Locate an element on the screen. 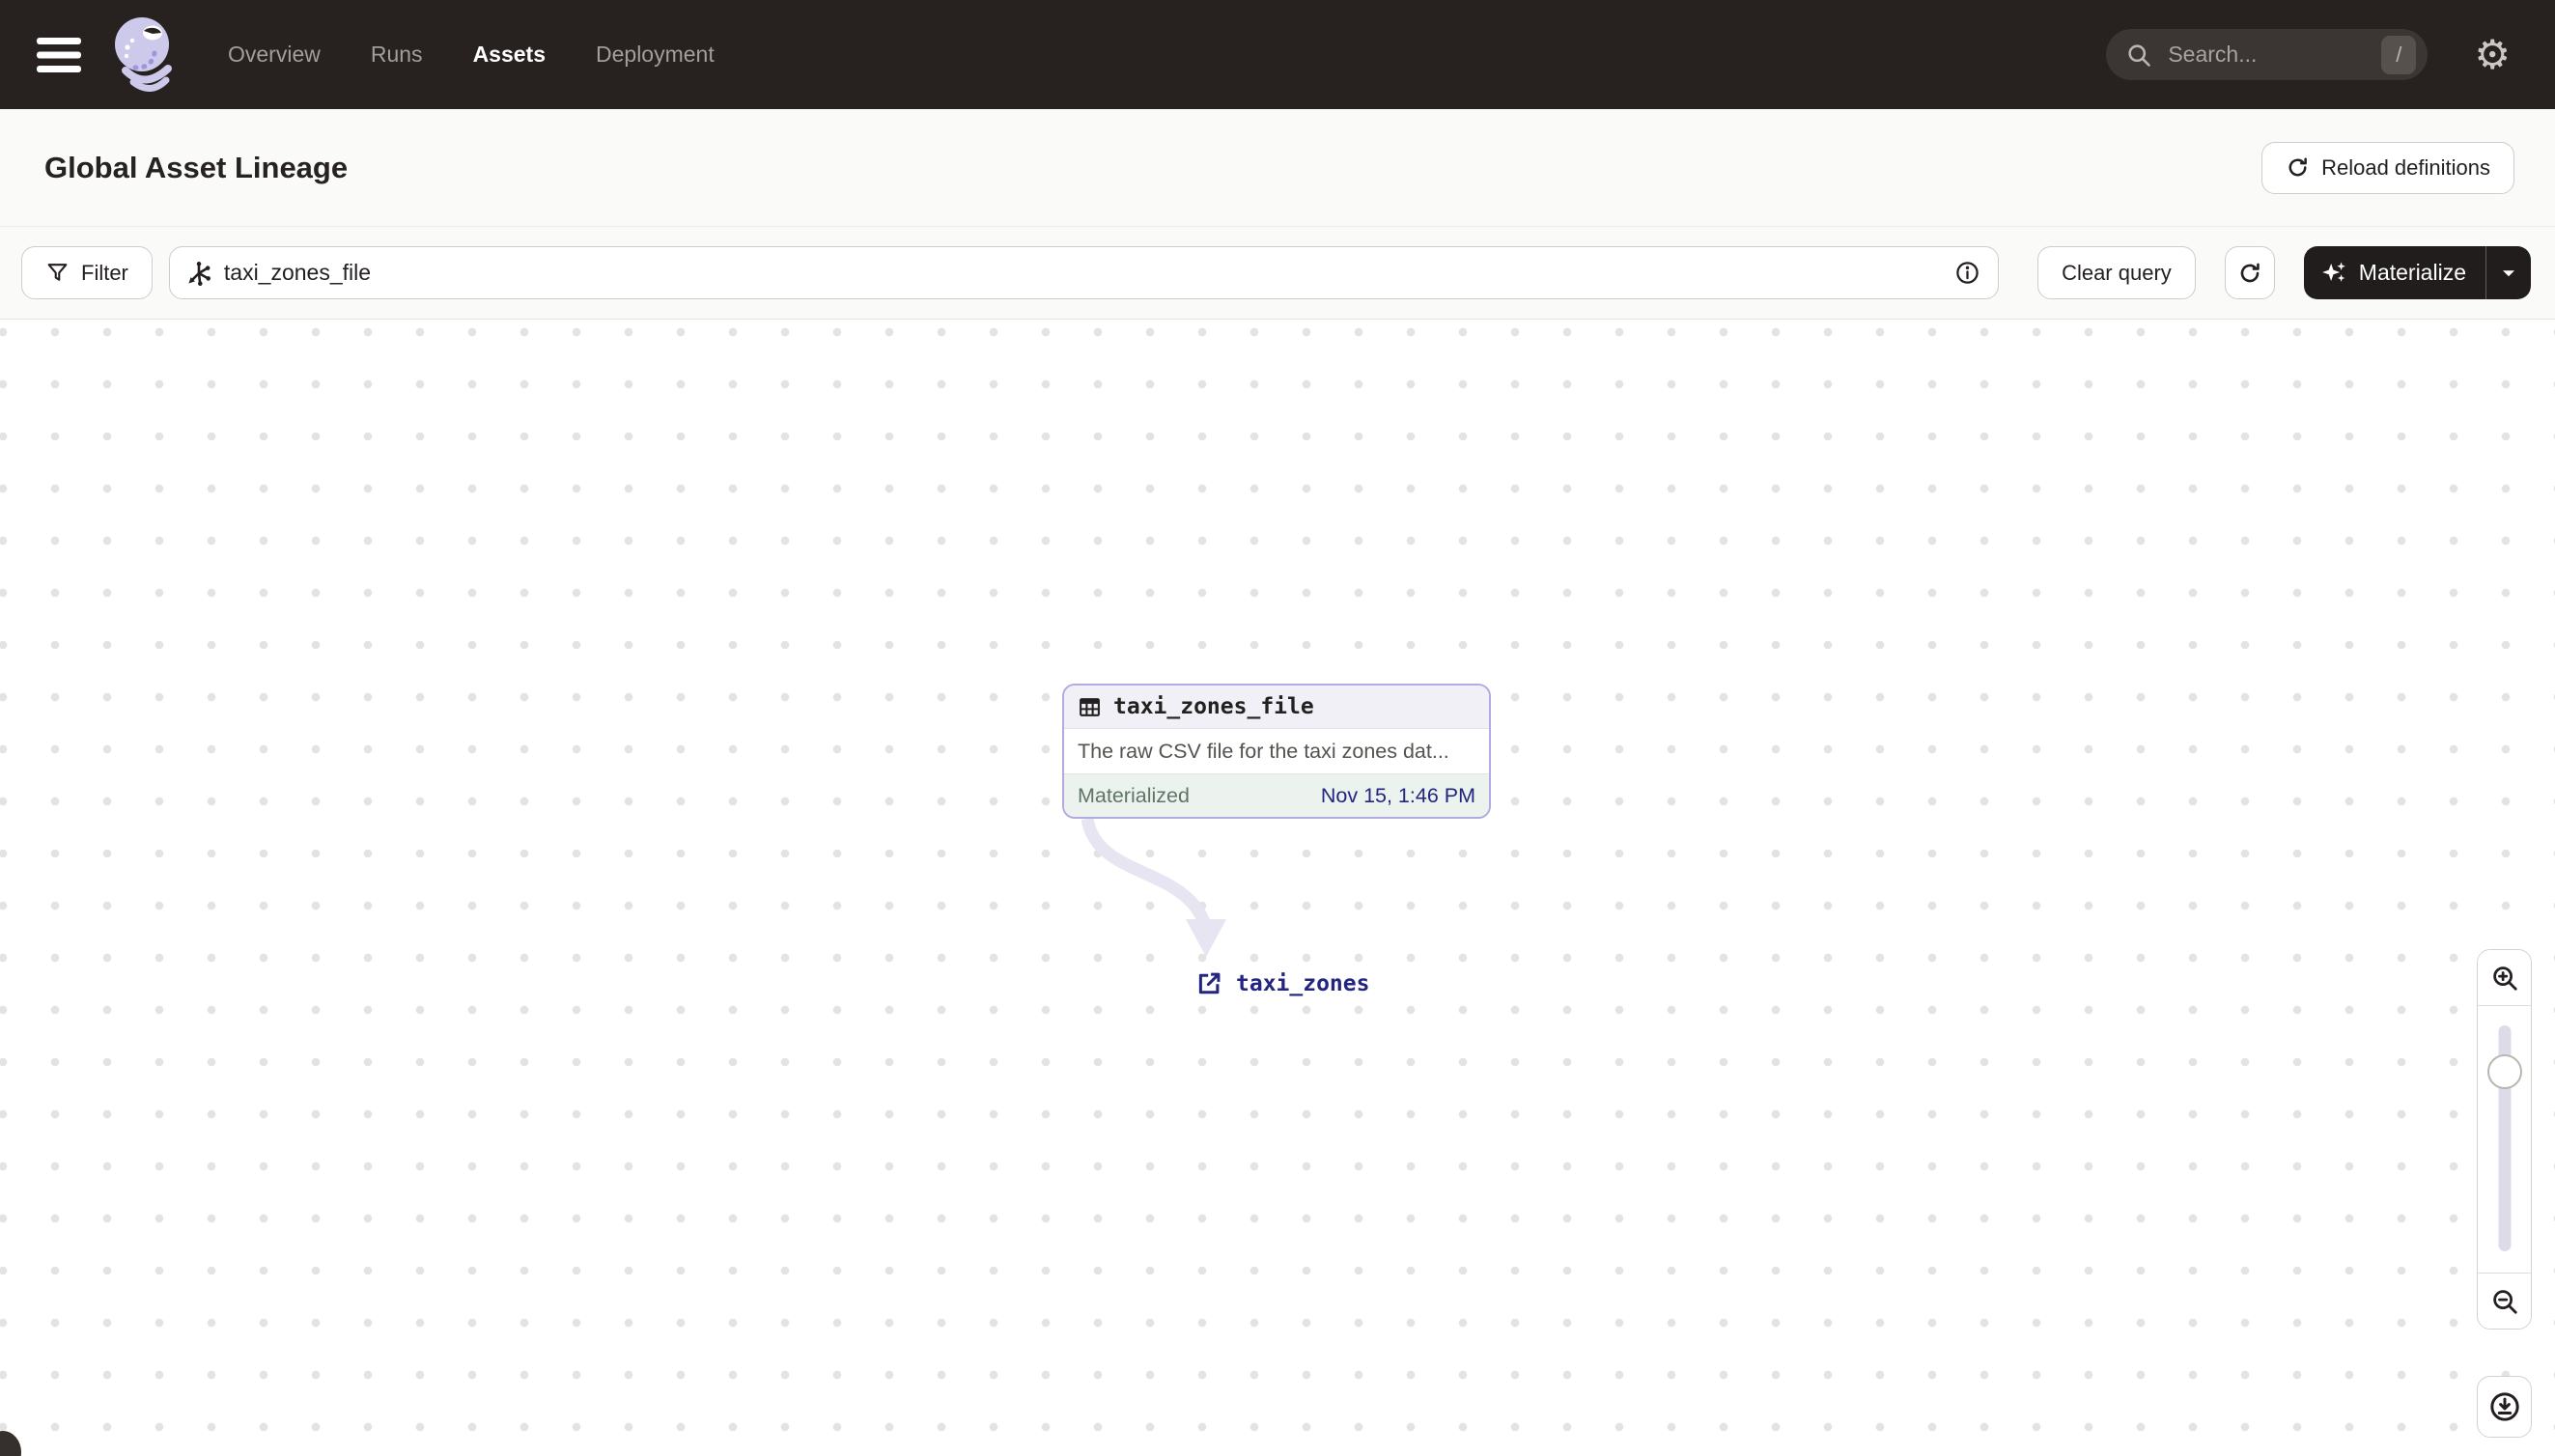 This screenshot has height=1456, width=2555. page-header: Global Asset Lineage Reload definitions is located at coordinates (1277, 168).